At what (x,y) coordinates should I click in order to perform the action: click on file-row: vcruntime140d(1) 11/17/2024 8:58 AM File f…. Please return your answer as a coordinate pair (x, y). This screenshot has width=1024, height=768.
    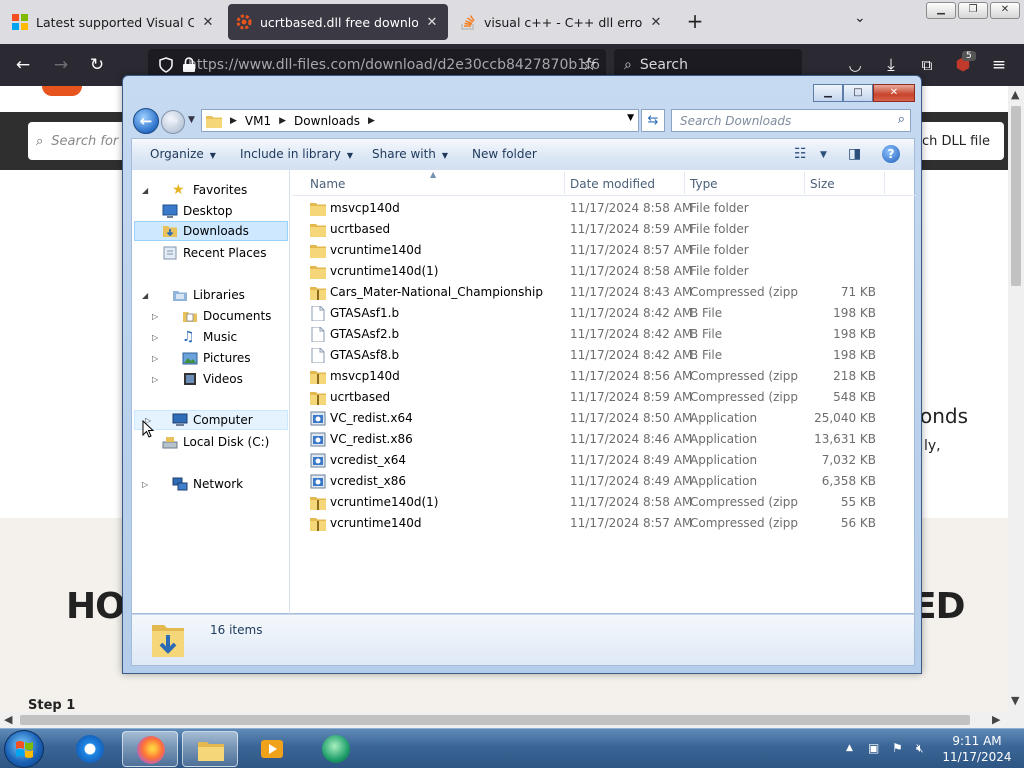
    Looking at the image, I should click on (604, 271).